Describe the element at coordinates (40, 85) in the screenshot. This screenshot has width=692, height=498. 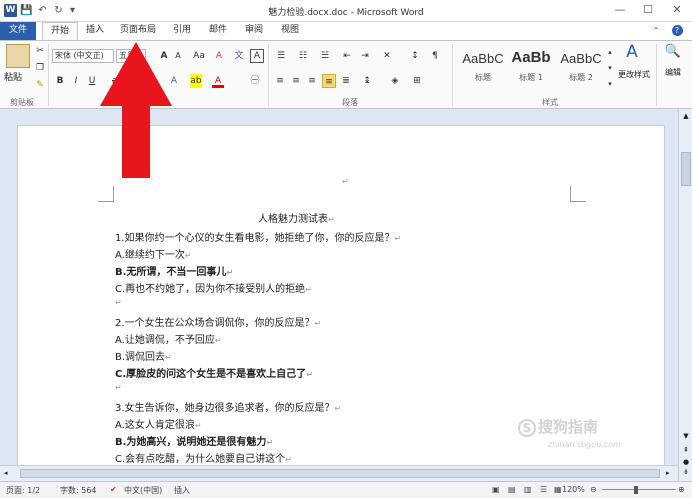
I see `format-painter-icon: ✎` at that location.